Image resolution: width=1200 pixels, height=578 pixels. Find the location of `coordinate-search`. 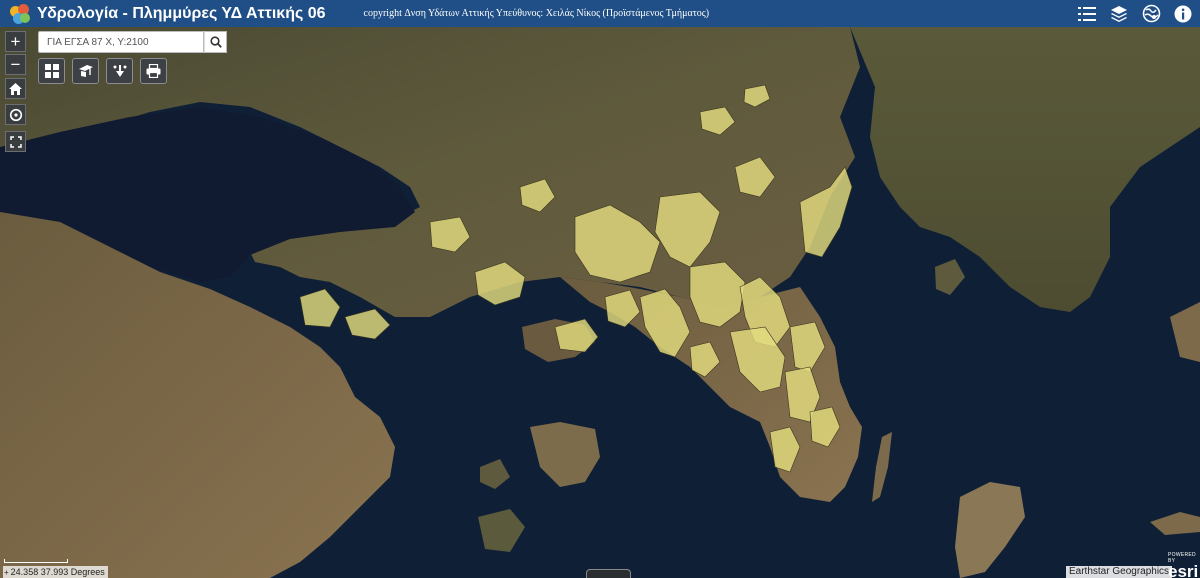

coordinate-search is located at coordinates (132, 42).